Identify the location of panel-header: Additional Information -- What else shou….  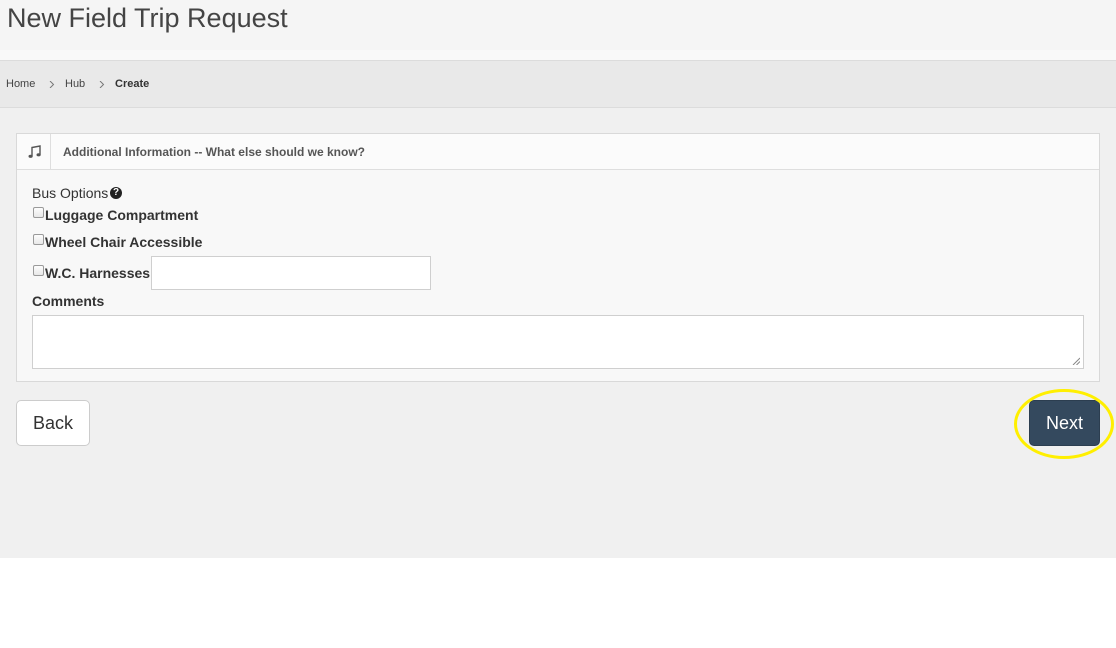
(558, 152).